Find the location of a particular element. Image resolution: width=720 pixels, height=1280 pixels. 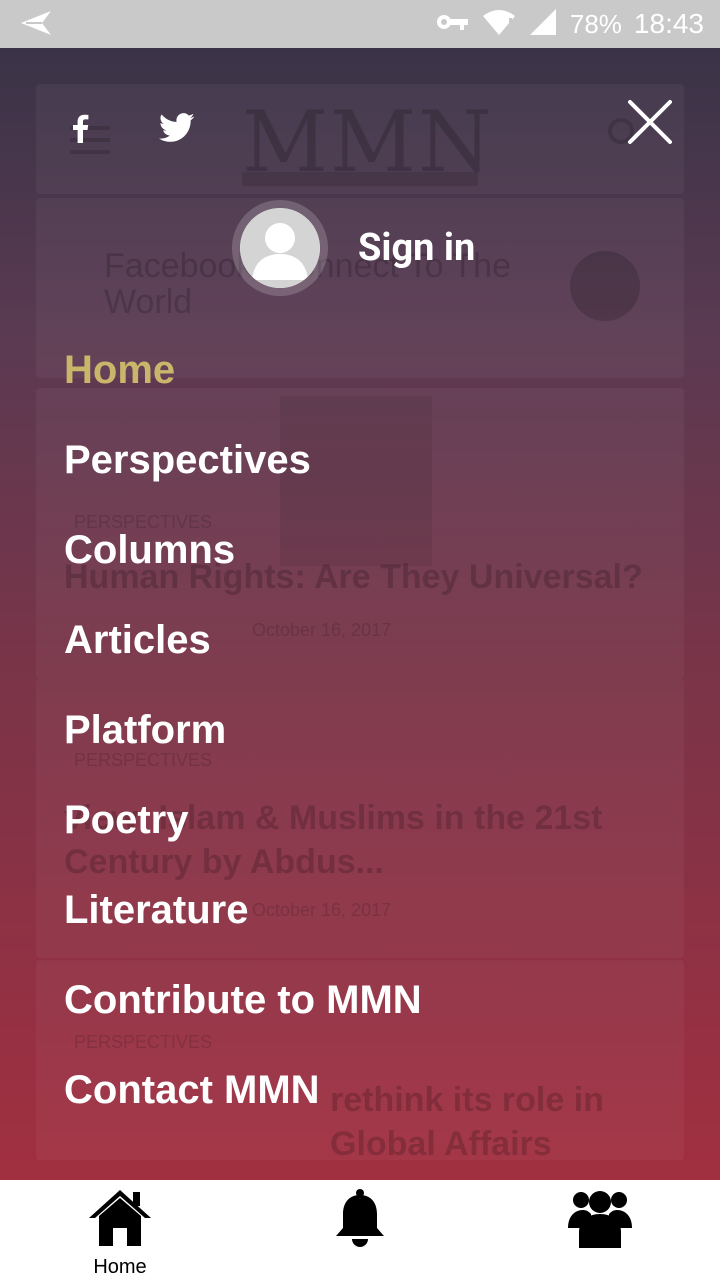

wifi-icon is located at coordinates (499, 24).